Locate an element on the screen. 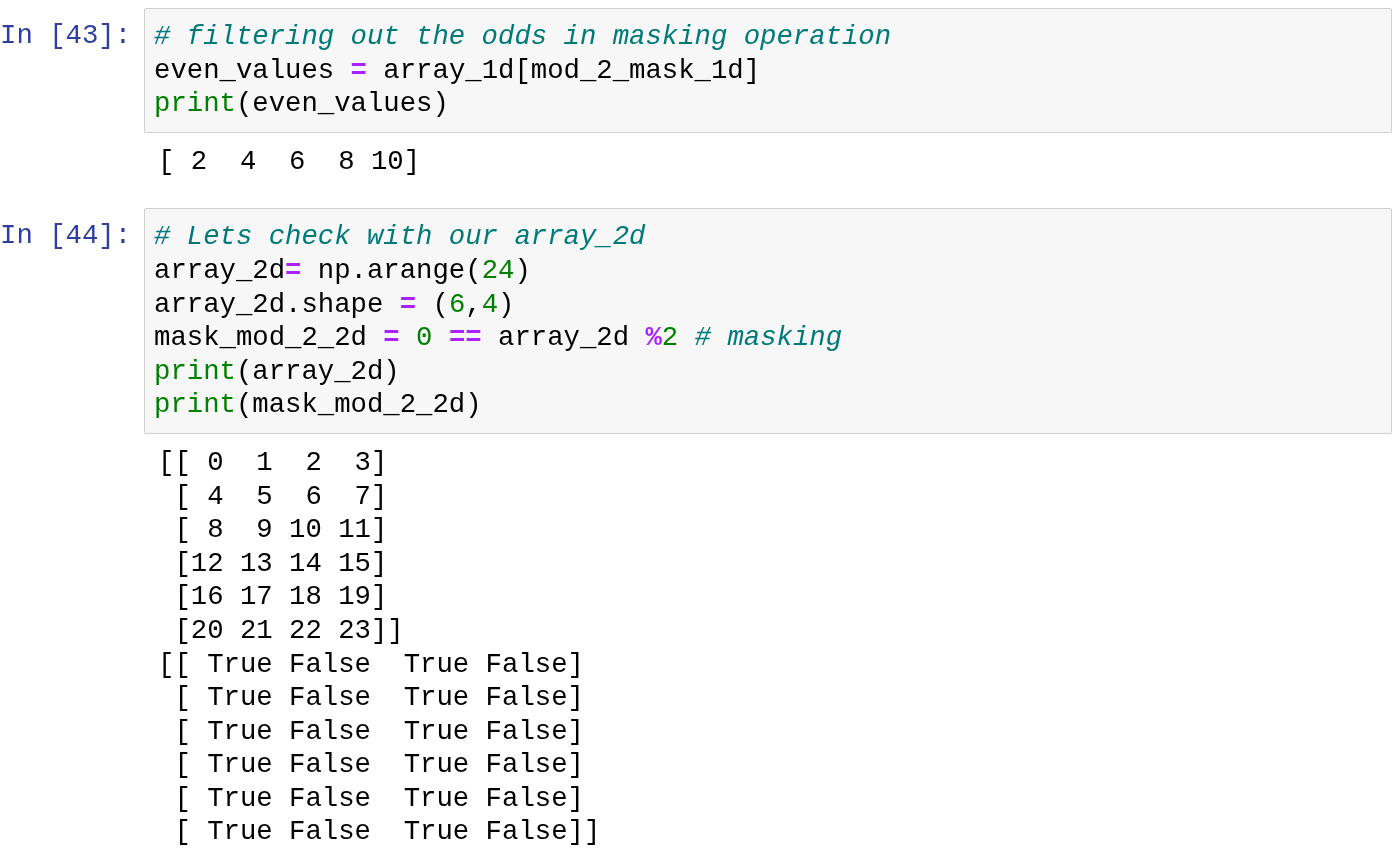 This screenshot has height=862, width=1400. output-line: [[ 0 1 2 3] is located at coordinates (273, 462).